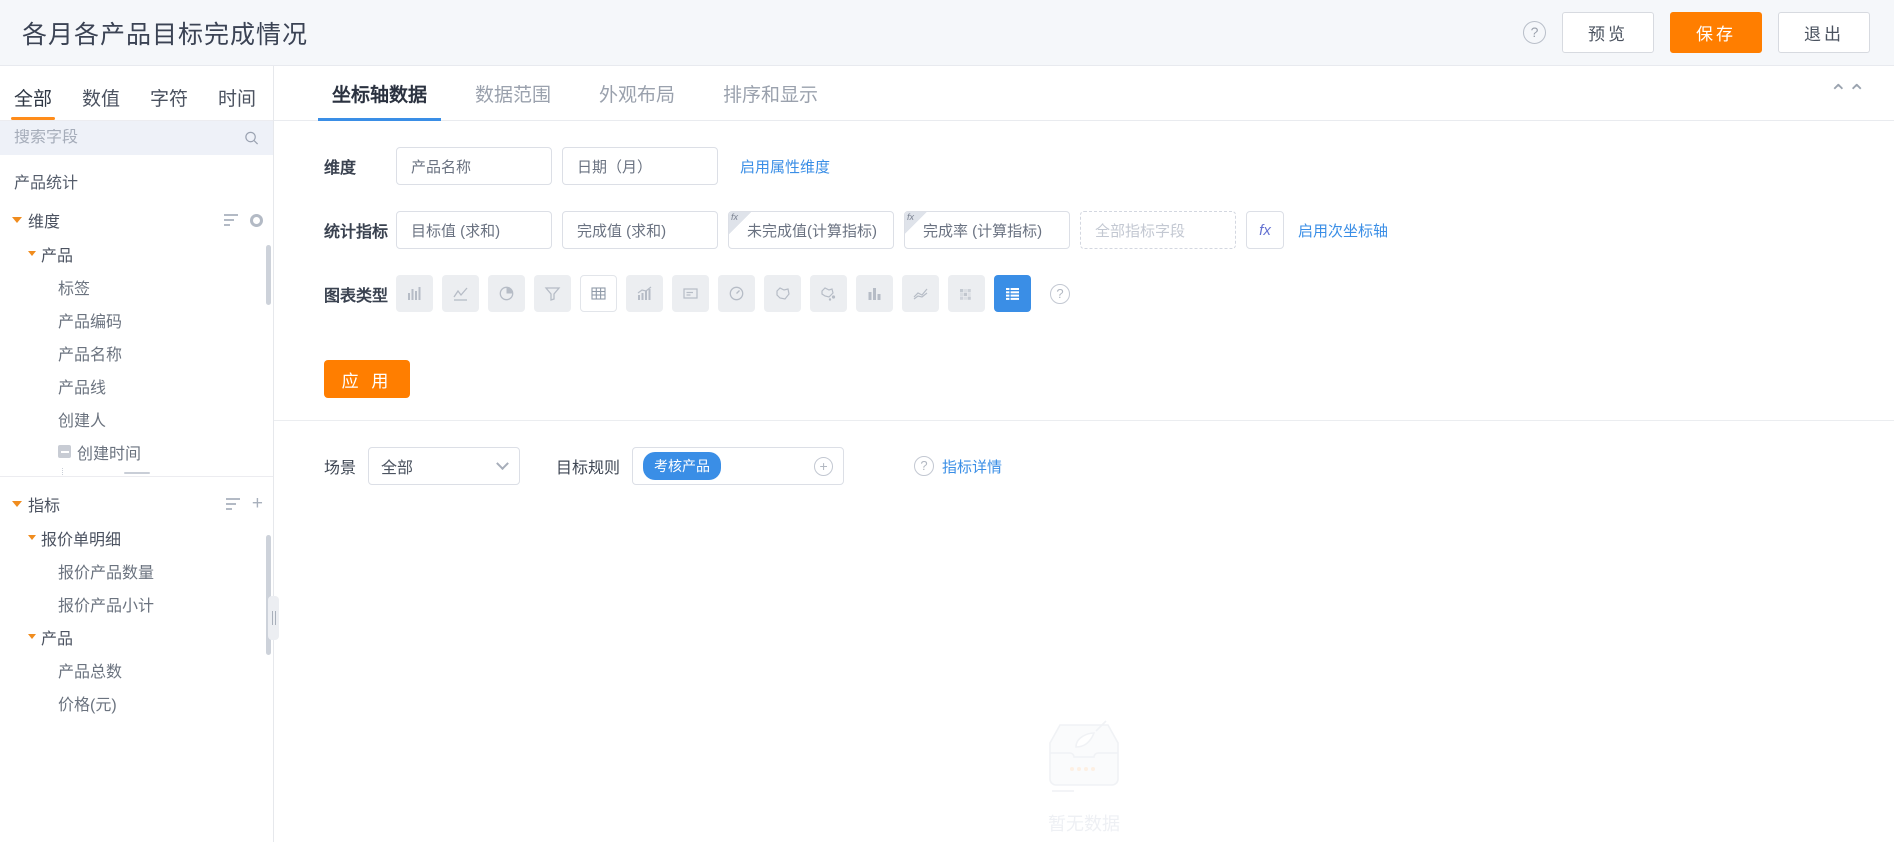 Image resolution: width=1894 pixels, height=842 pixels. What do you see at coordinates (552, 293) in the screenshot?
I see `funnel-chart-icon` at bounding box center [552, 293].